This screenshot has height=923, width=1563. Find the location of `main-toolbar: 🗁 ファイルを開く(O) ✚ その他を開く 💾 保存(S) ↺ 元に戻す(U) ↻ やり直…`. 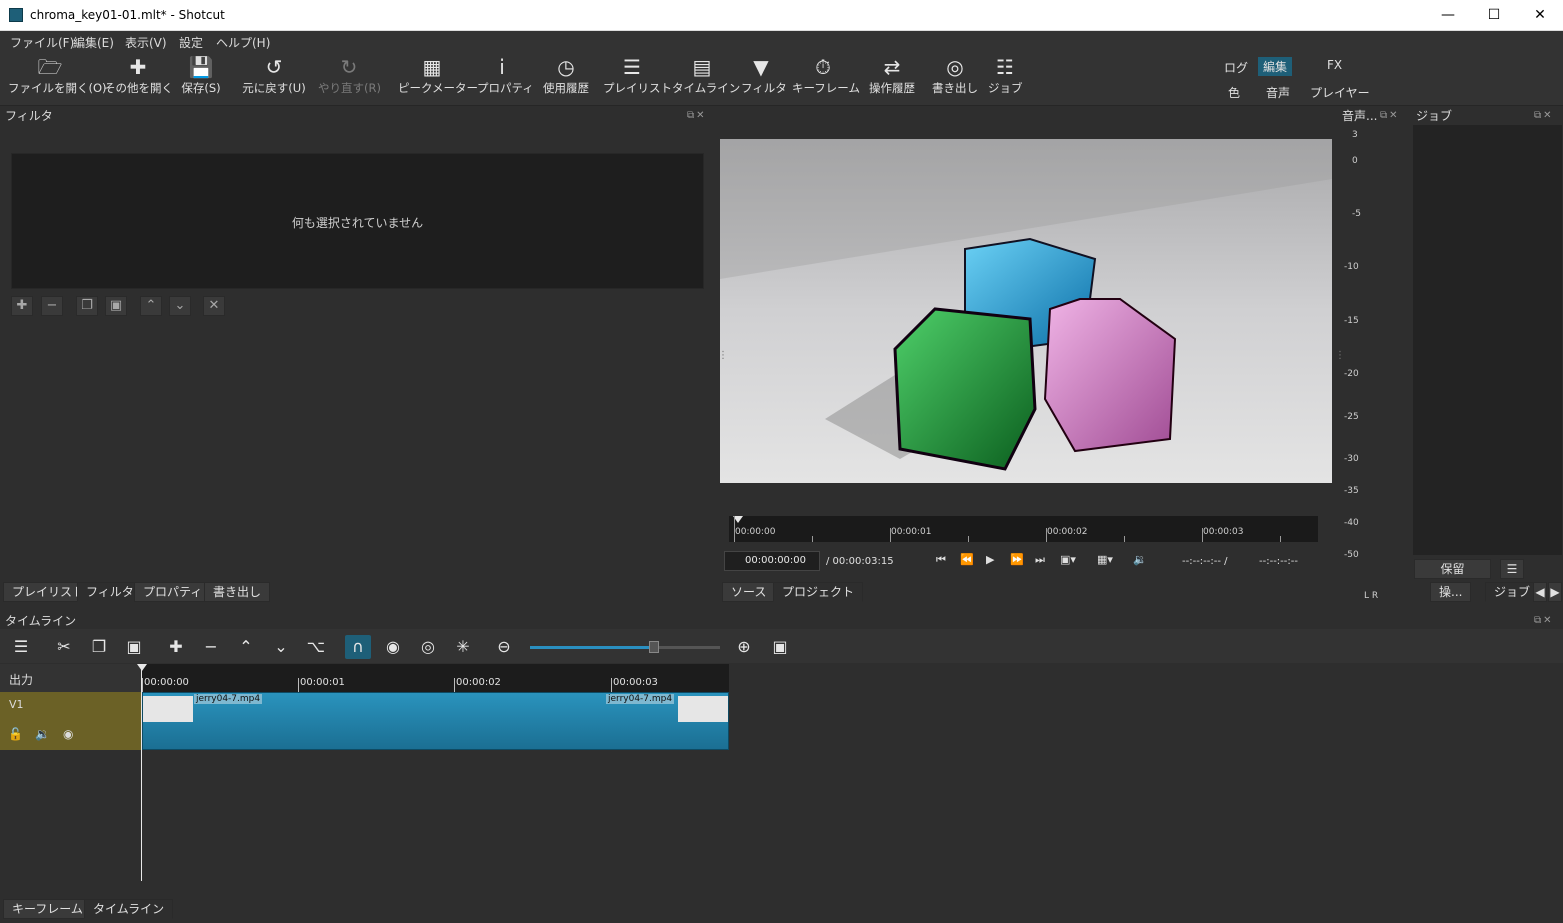

main-toolbar: 🗁 ファイルを開く(O) ✚ その他を開く 💾 保存(S) ↺ 元に戻す(U) ↻ やり直… is located at coordinates (781, 78).